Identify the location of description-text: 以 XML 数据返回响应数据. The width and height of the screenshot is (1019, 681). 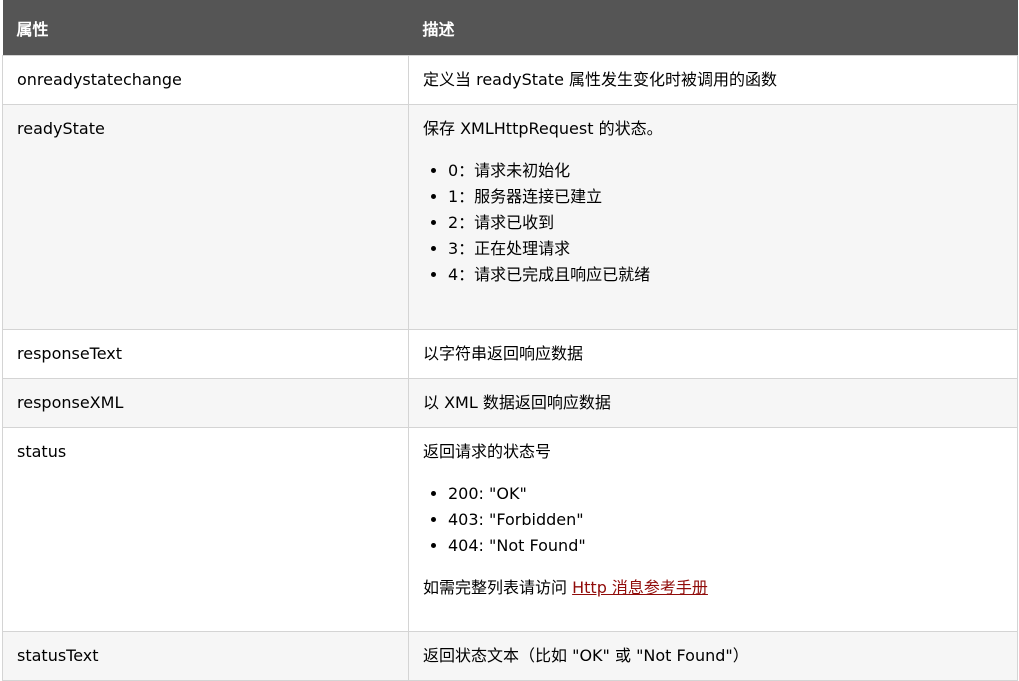
(517, 402).